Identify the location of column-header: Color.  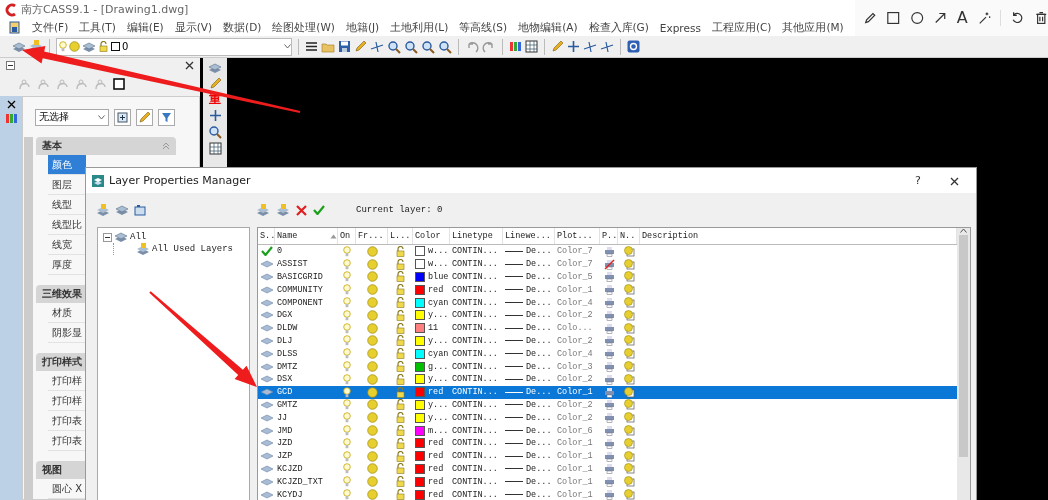
(431, 236).